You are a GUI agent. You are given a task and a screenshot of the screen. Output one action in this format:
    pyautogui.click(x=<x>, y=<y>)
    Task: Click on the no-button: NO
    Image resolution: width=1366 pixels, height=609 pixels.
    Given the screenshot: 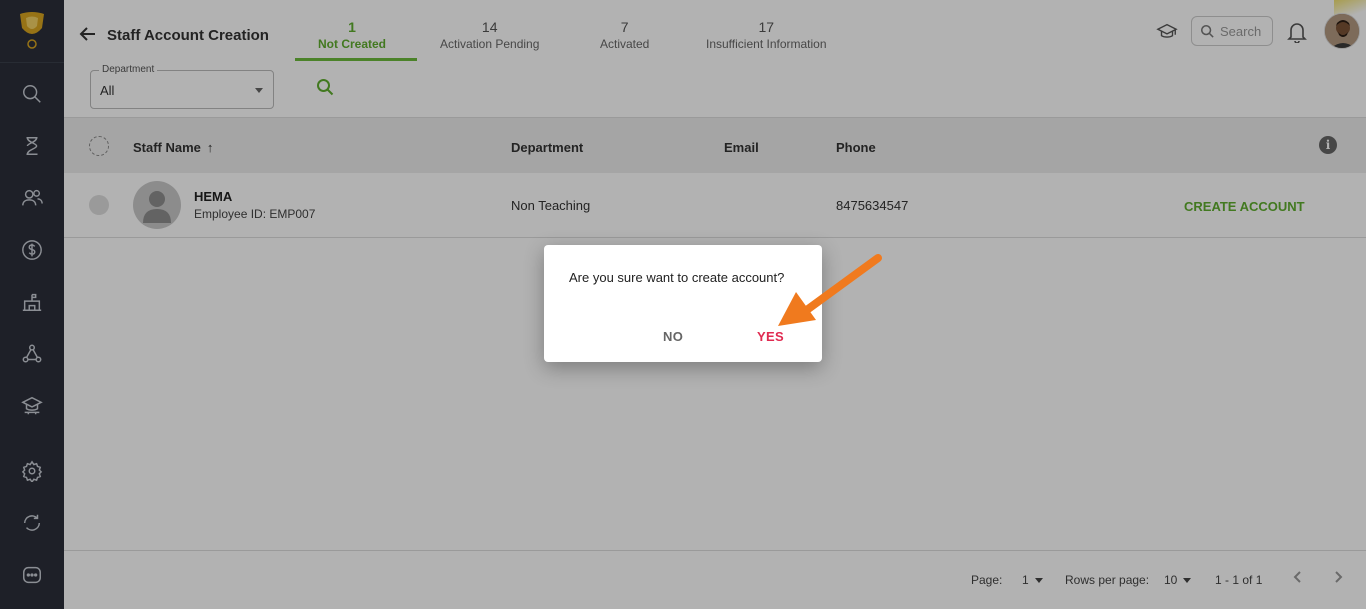 What is the action you would take?
    pyautogui.click(x=673, y=336)
    